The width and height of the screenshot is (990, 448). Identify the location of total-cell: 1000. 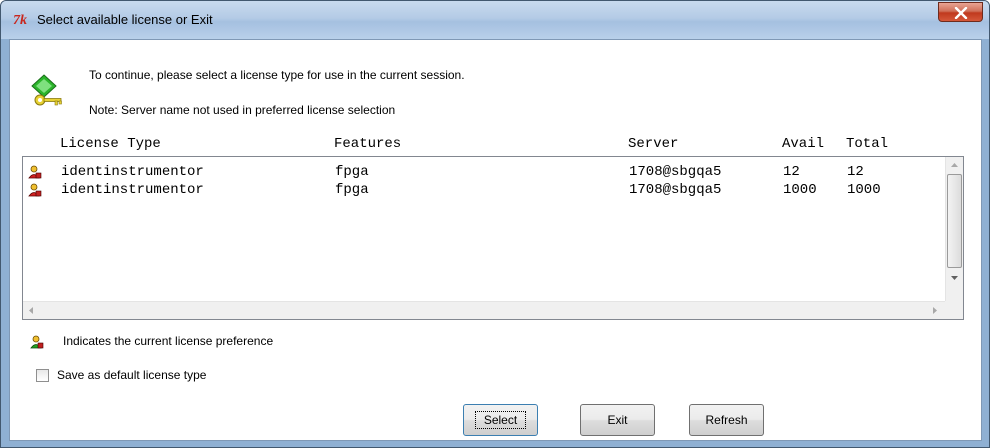
(864, 190).